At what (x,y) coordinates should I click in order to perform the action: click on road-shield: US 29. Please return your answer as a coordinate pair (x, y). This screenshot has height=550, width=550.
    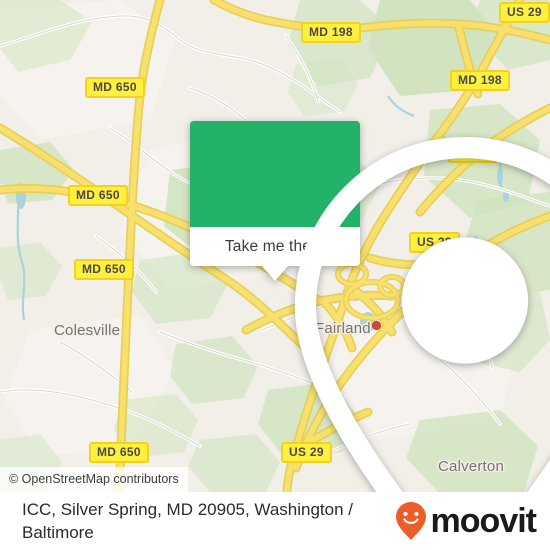
    Looking at the image, I should click on (524, 12).